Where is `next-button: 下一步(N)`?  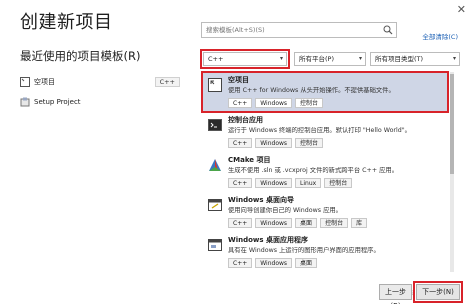
next-button: 下一步(N) is located at coordinates (438, 292).